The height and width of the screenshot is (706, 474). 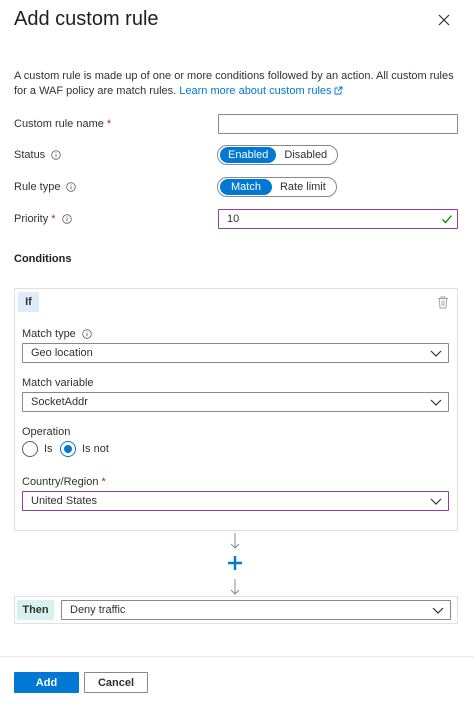 What do you see at coordinates (256, 610) in the screenshot?
I see `action-dropdown: Deny traffic` at bounding box center [256, 610].